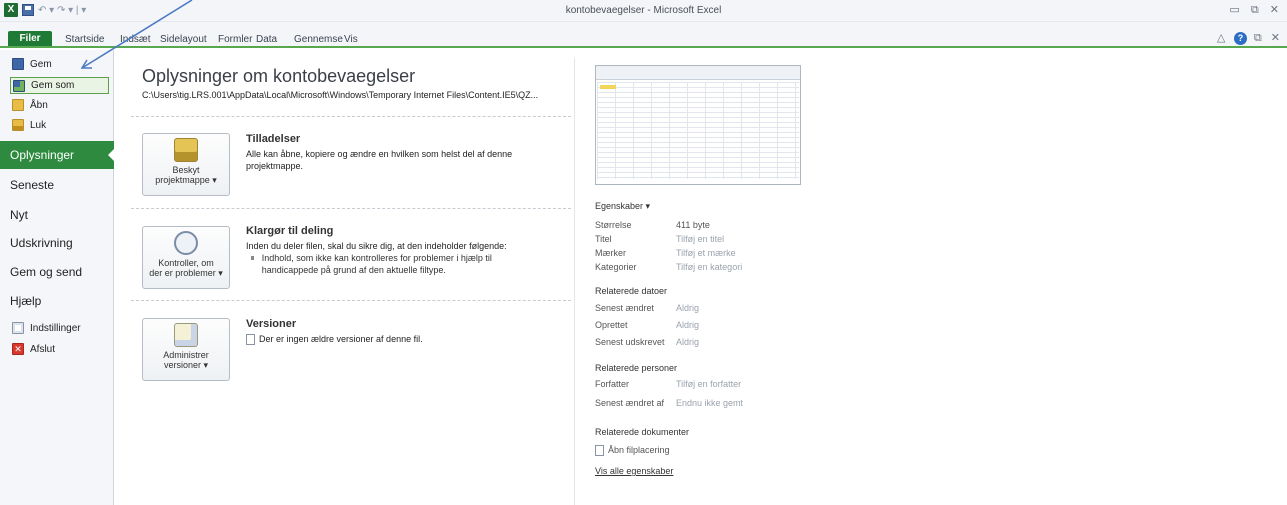  Describe the element at coordinates (290, 231) in the screenshot. I see `section-heading: Klargør til deling` at that location.